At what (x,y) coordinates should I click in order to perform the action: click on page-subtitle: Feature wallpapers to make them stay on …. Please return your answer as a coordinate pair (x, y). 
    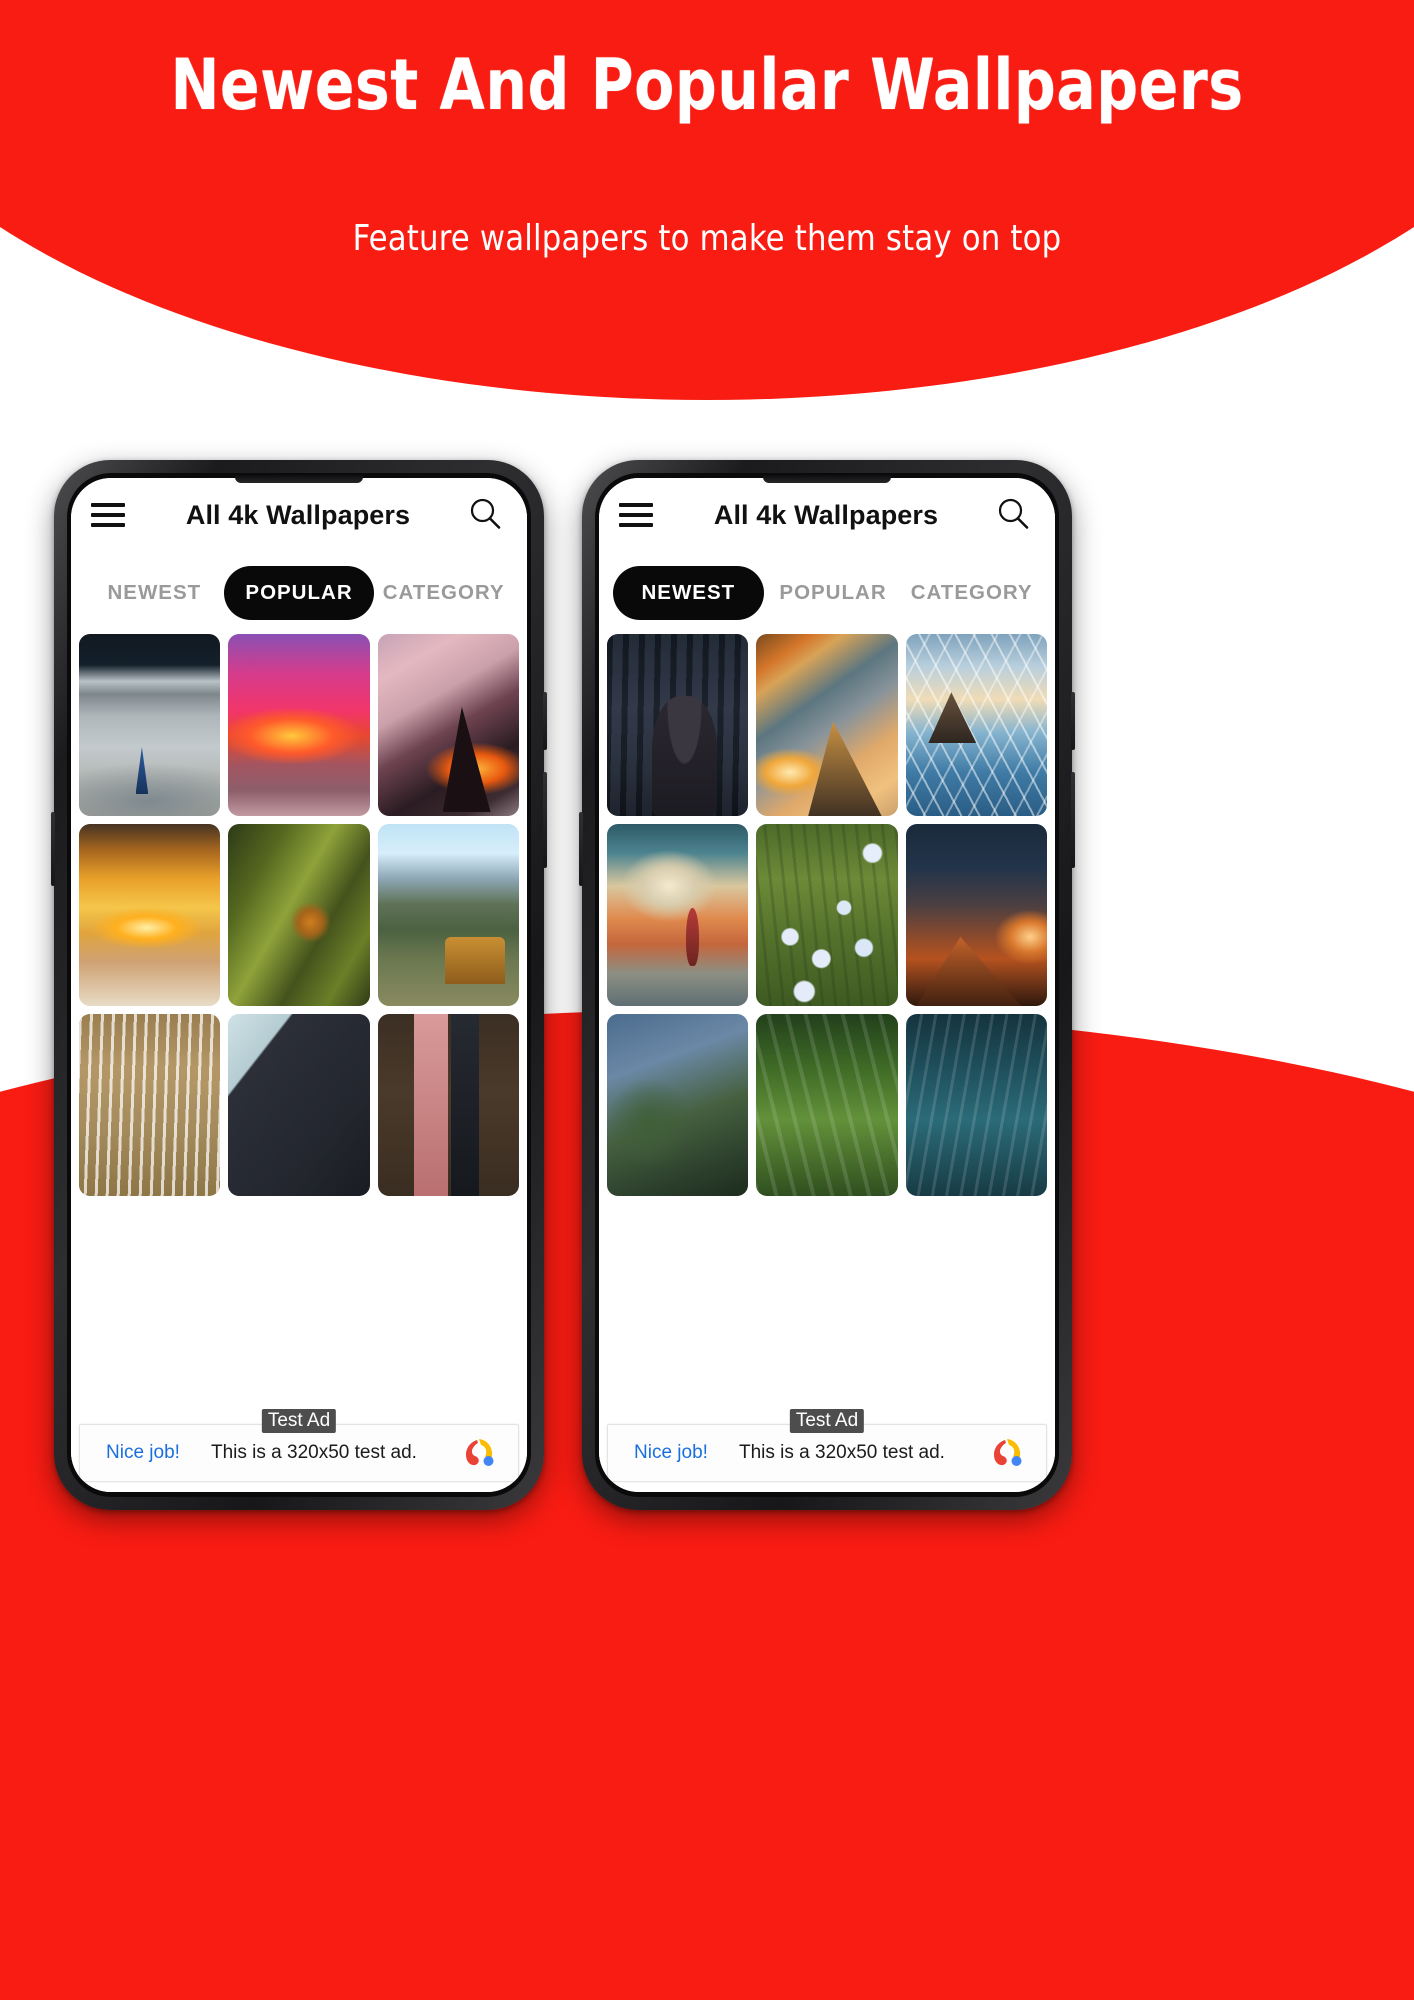
    Looking at the image, I should click on (707, 238).